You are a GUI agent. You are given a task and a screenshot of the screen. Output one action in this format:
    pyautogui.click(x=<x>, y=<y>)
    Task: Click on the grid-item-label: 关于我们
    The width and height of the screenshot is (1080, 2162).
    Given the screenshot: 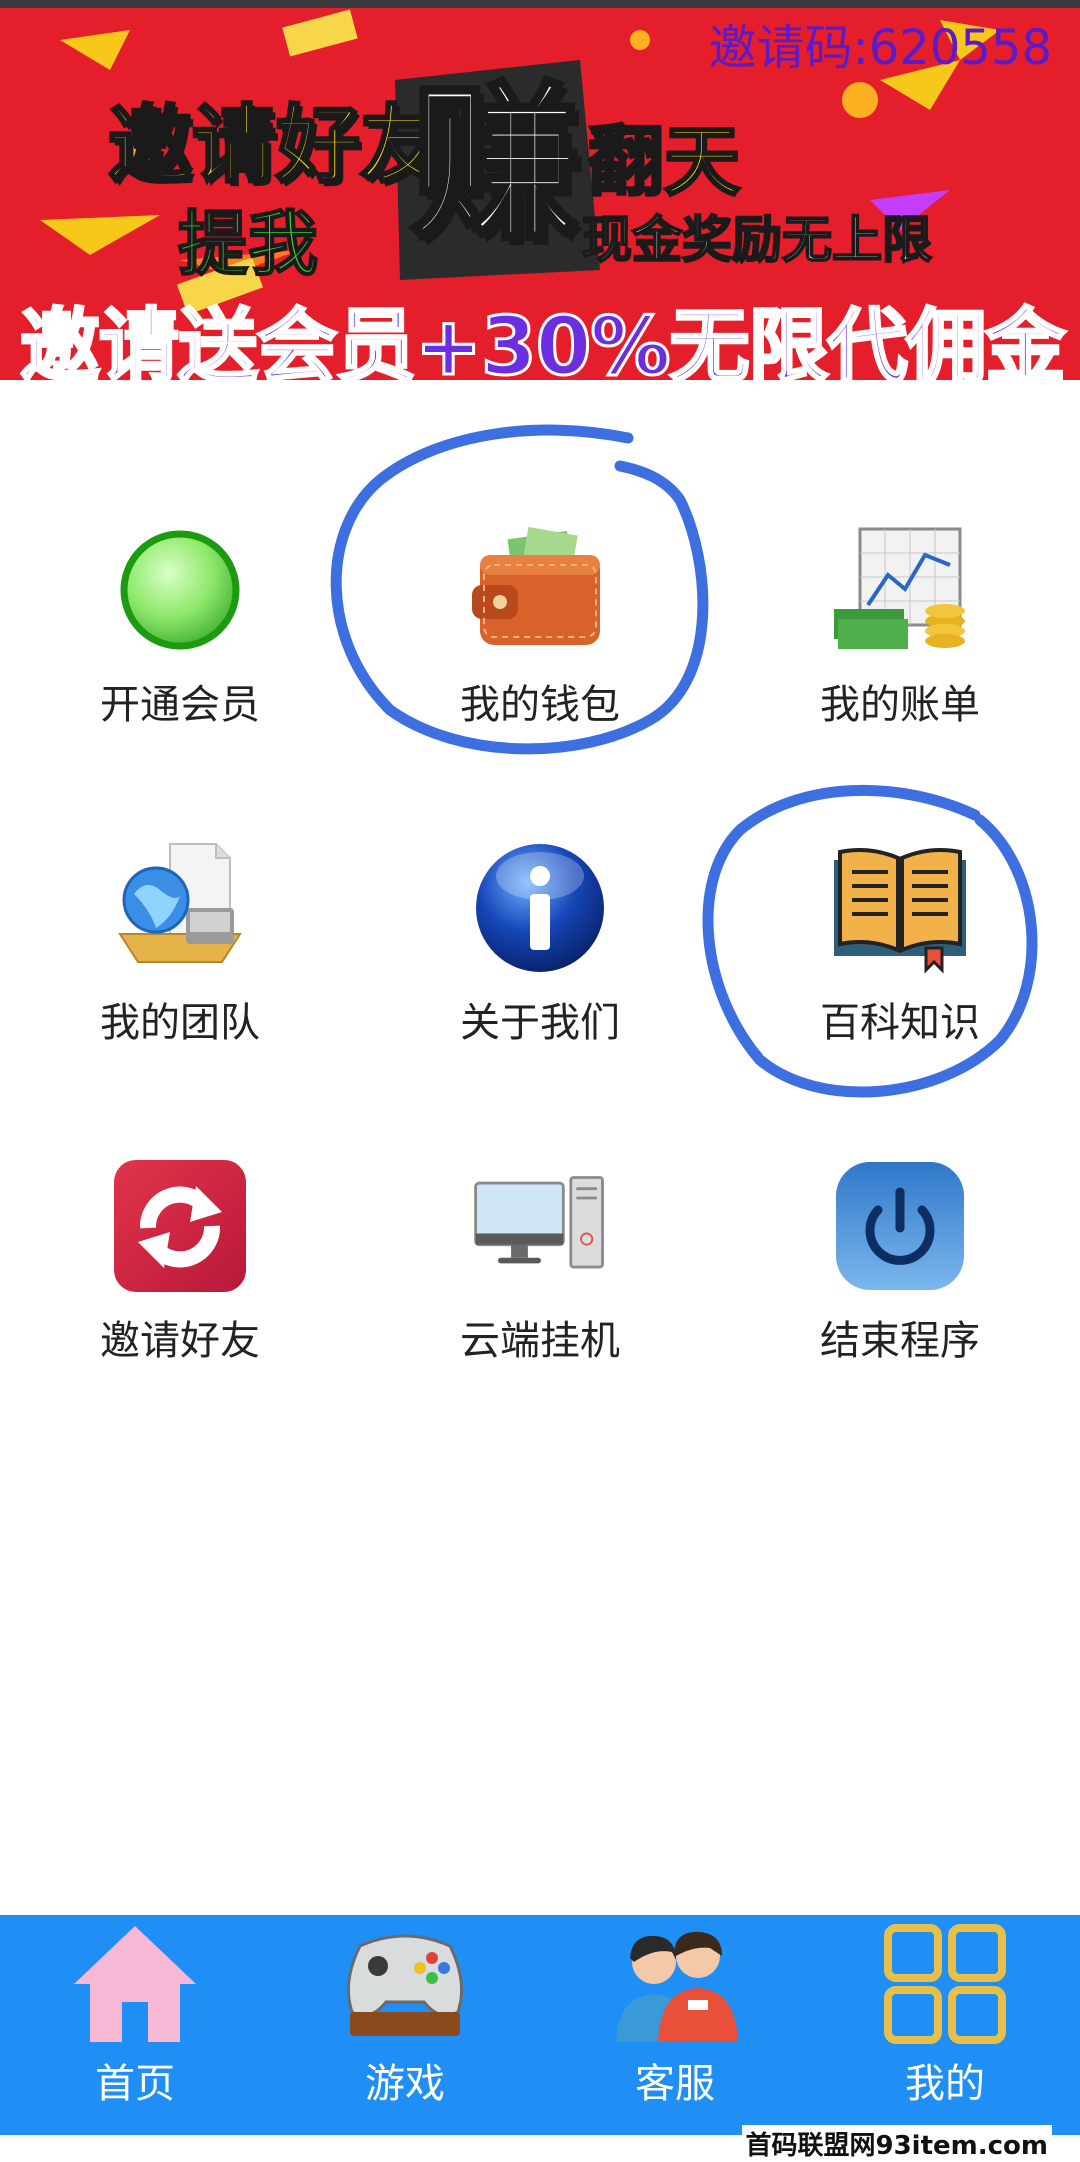 What is the action you would take?
    pyautogui.click(x=540, y=1023)
    